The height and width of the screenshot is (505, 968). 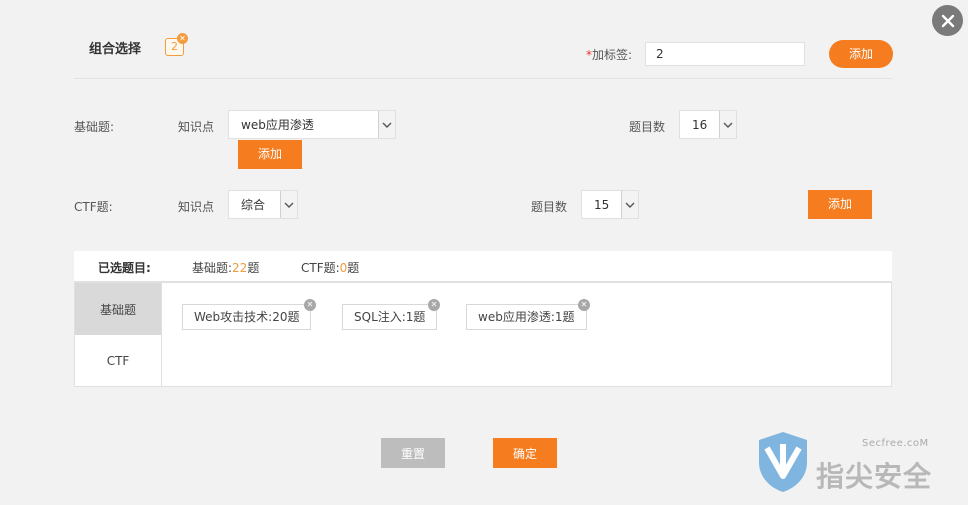 What do you see at coordinates (196, 127) in the screenshot?
I see `basic-knowledge-label: 知识点` at bounding box center [196, 127].